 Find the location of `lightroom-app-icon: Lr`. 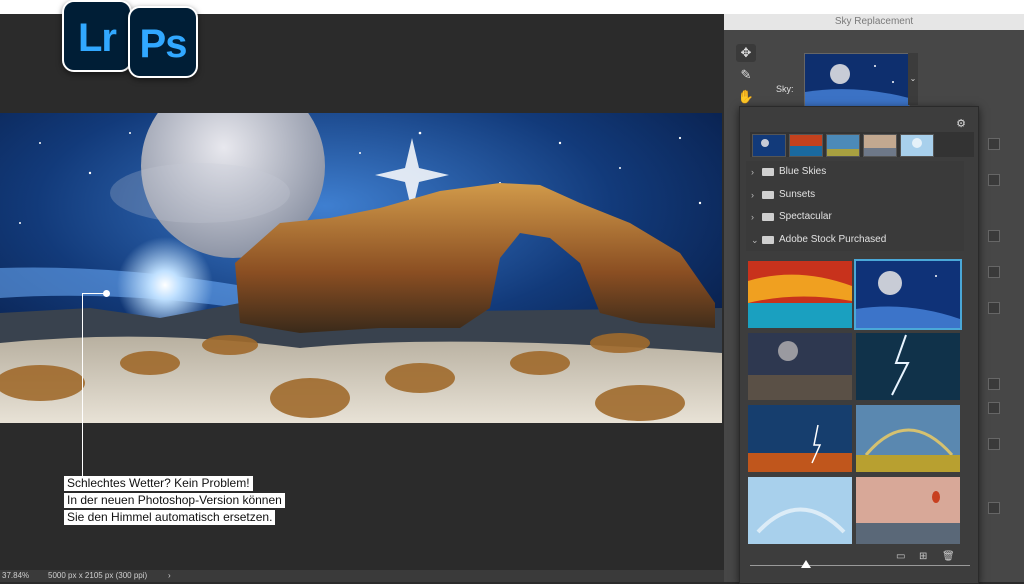

lightroom-app-icon: Lr is located at coordinates (97, 36).